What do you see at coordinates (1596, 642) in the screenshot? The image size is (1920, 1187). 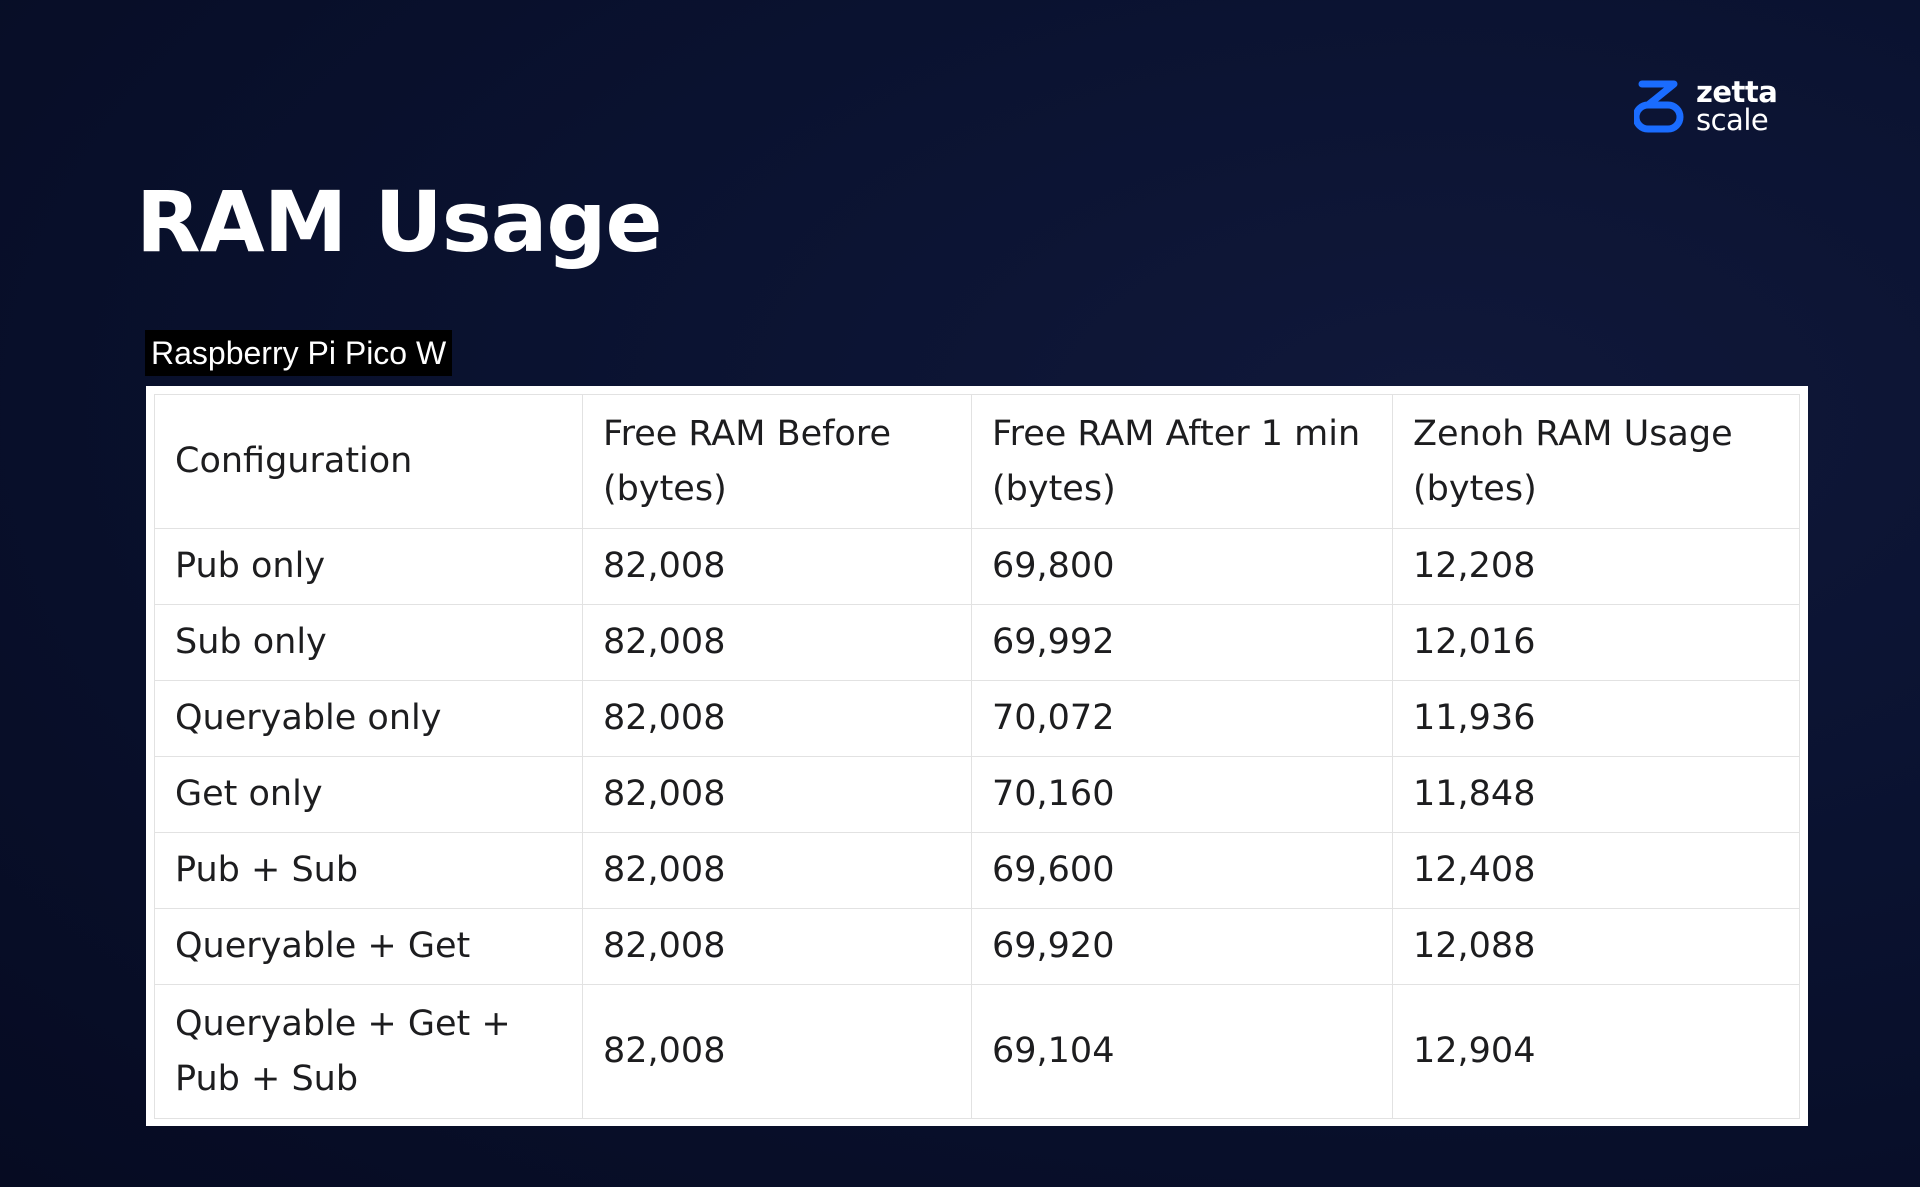 I see `cell-zenoh-usage: 12,016` at bounding box center [1596, 642].